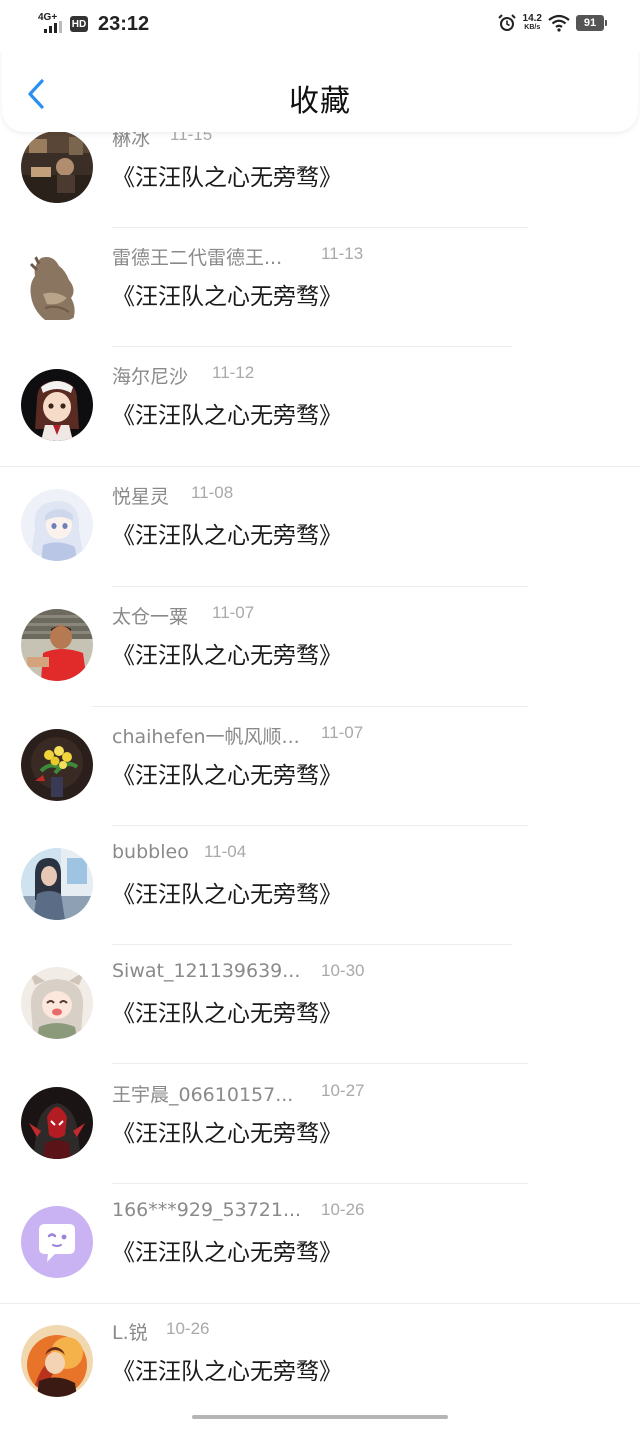  I want to click on list-item: Siwat_121139639... 10-30 《汪汪队之心无旁骛》, so click(320, 1023).